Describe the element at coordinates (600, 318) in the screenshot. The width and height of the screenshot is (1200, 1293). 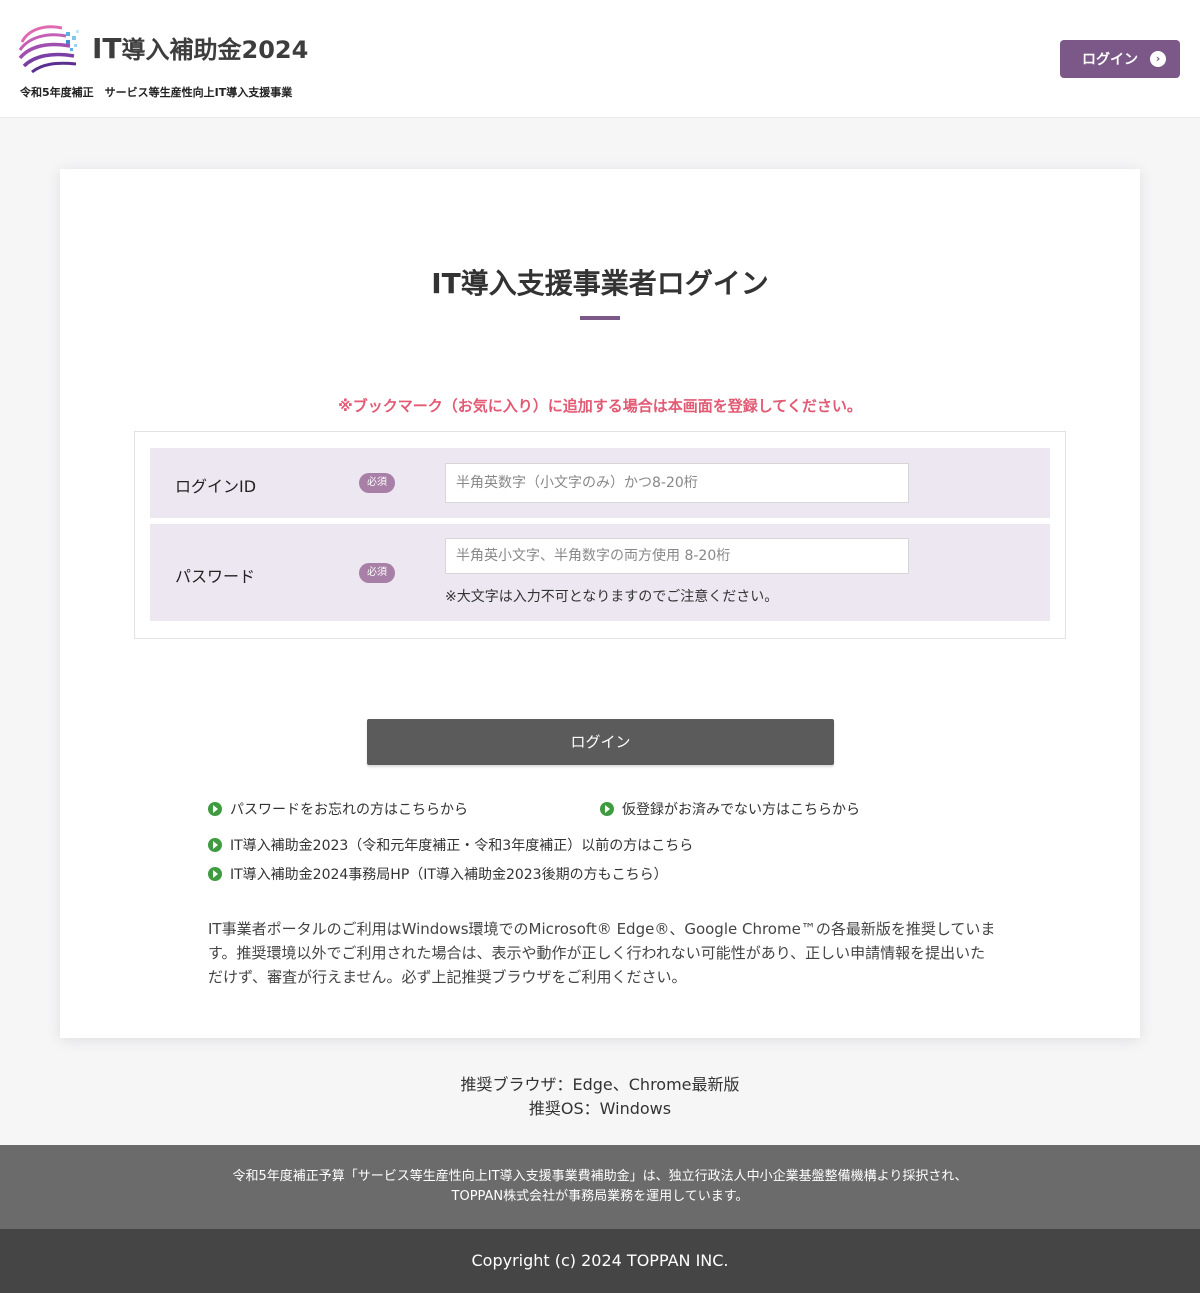
I see `title-underline` at that location.